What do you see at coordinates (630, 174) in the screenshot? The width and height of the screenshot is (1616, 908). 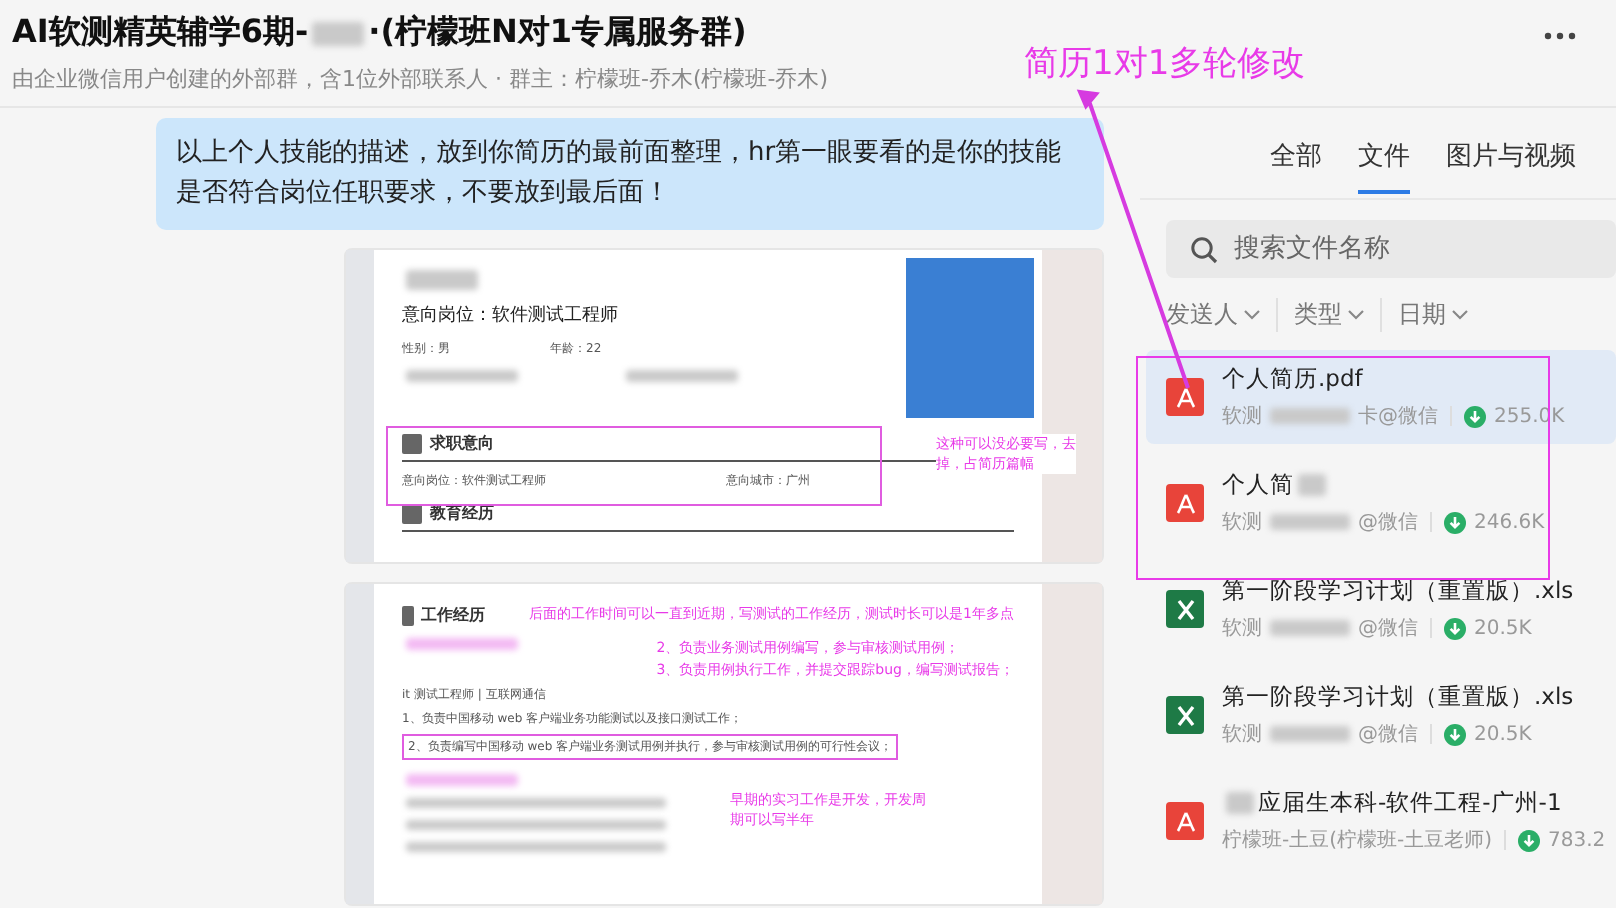 I see `message-bubble: 以上个人技能的描述，放到你简历的最前面整理，hr第一眼要看的是你的技能是否符合岗位任职要求，不要放到最后面！` at bounding box center [630, 174].